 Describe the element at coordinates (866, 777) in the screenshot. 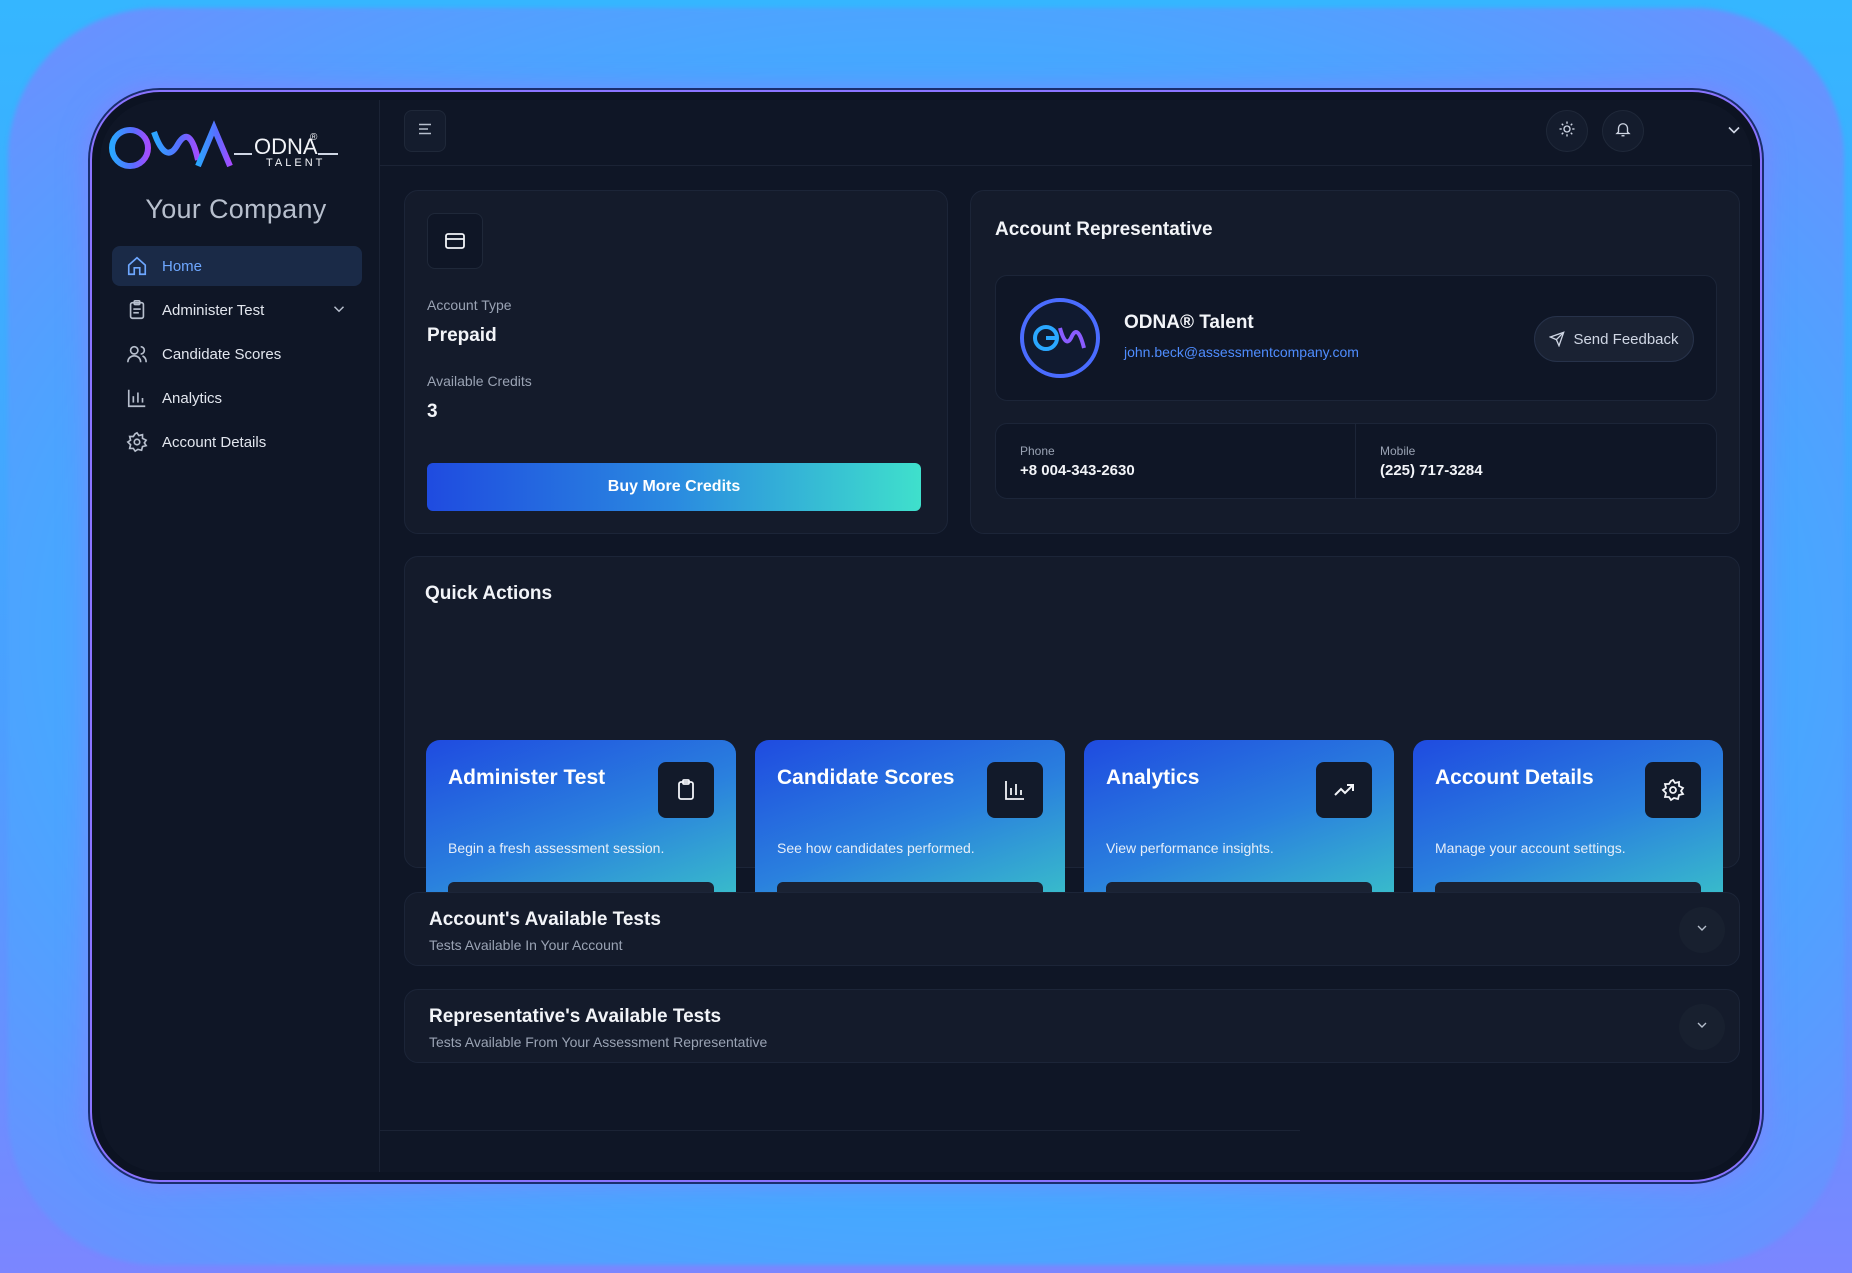

I see `quick-action-title: Candidate Scores` at that location.